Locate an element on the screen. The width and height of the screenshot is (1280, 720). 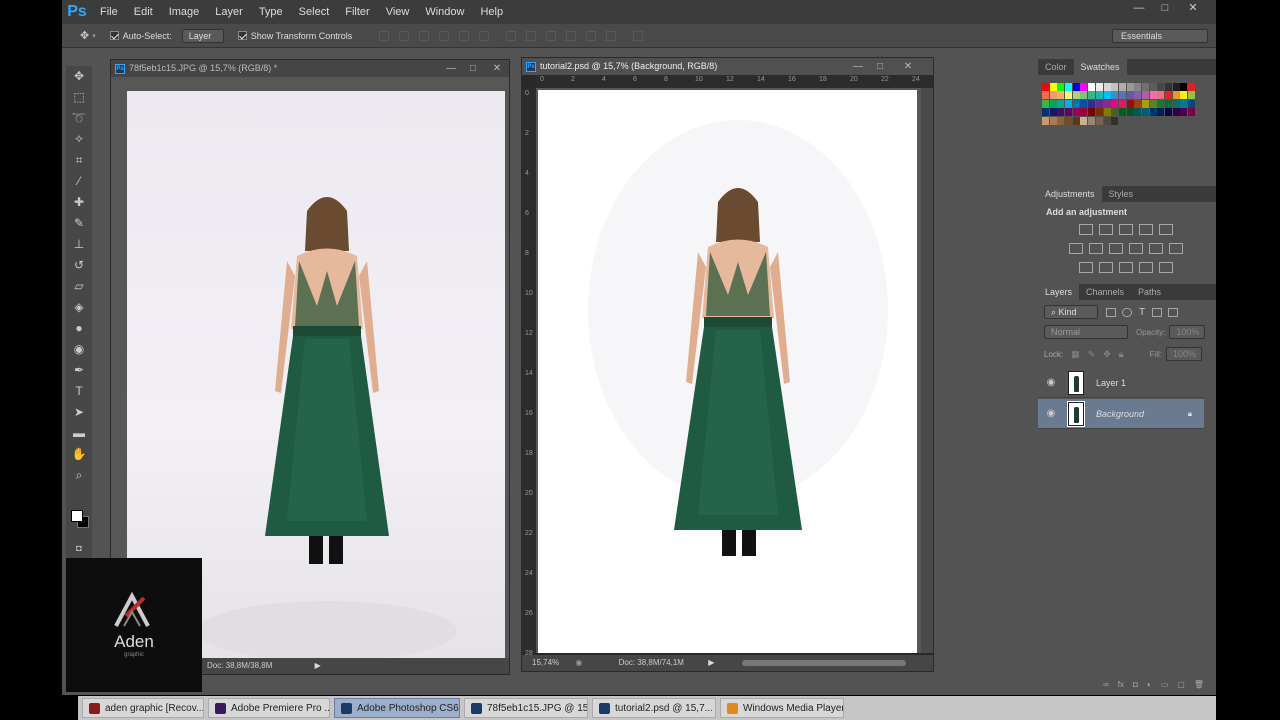
menu-edit: Edit is located at coordinates (143, 12).